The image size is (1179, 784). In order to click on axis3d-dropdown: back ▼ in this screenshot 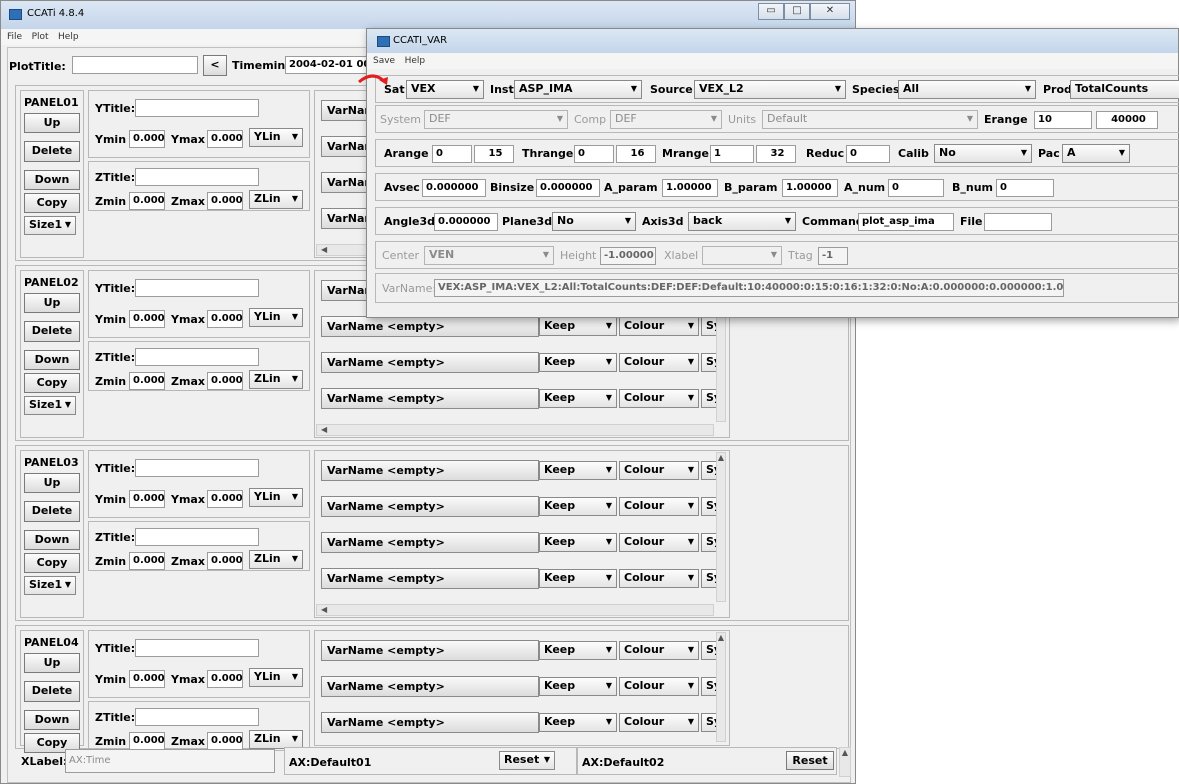, I will do `click(742, 221)`.